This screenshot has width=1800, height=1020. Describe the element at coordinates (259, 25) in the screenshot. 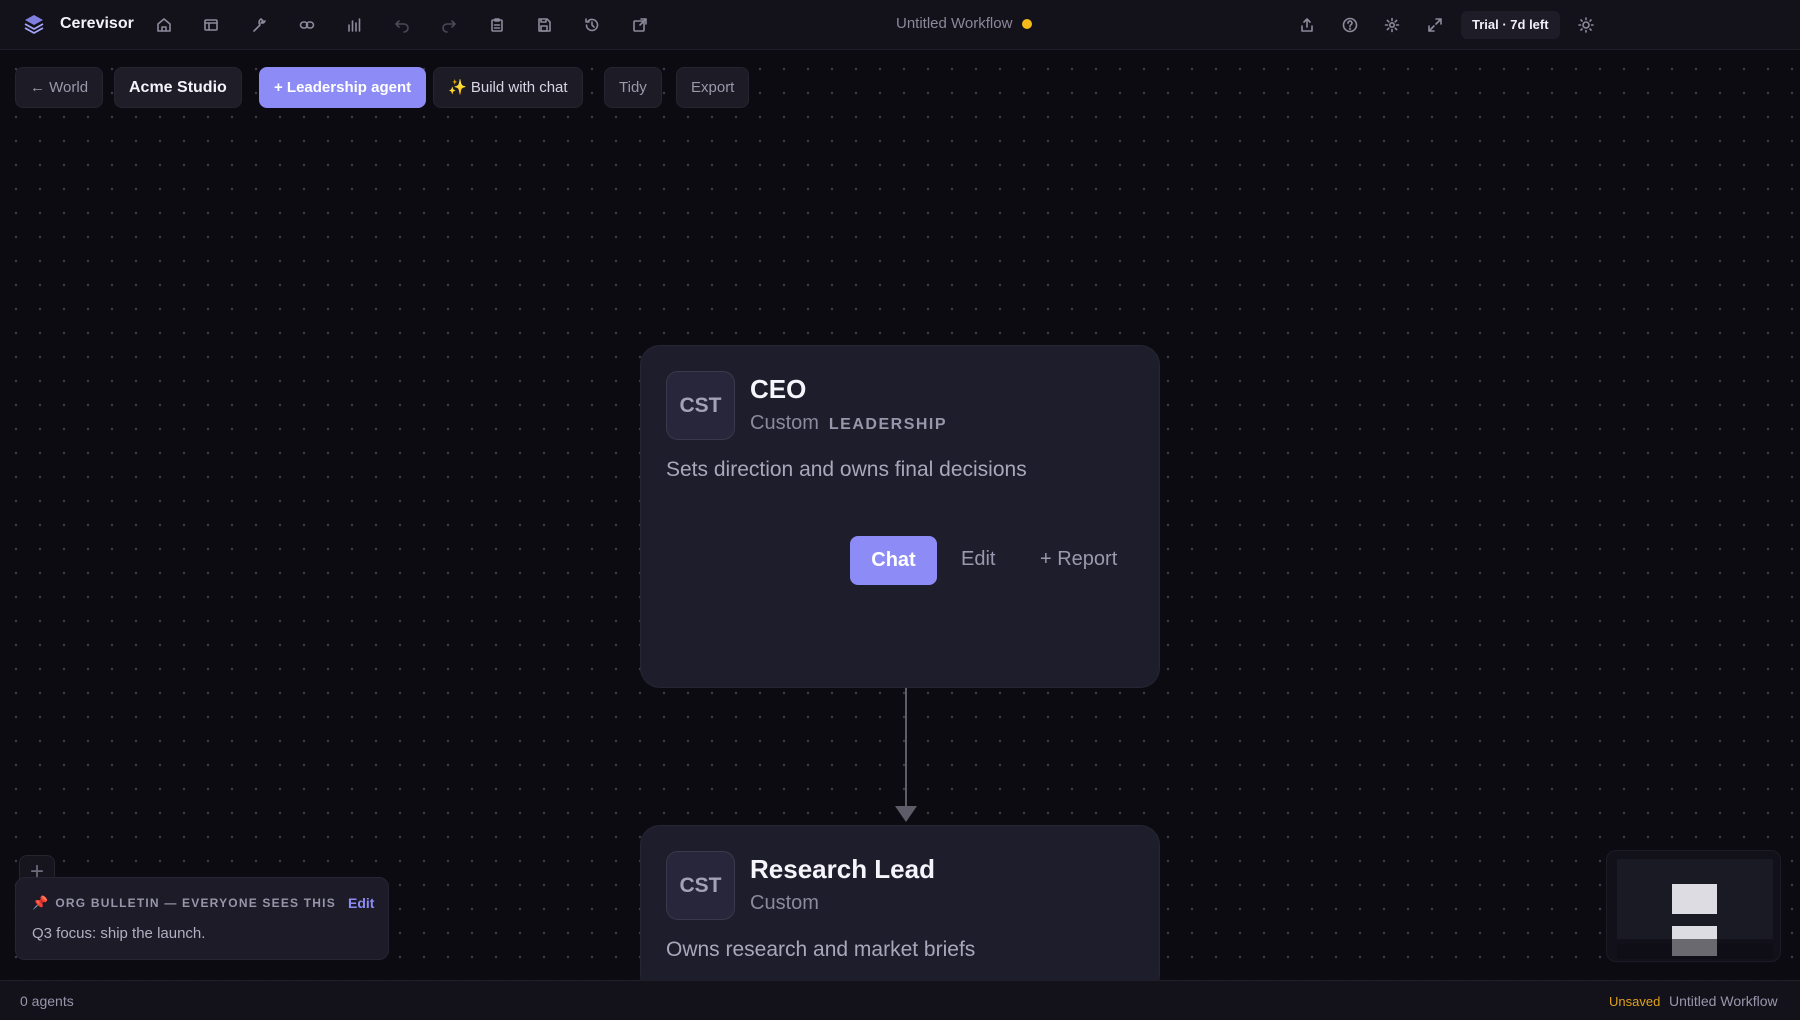

I see `wrench-icon` at that location.